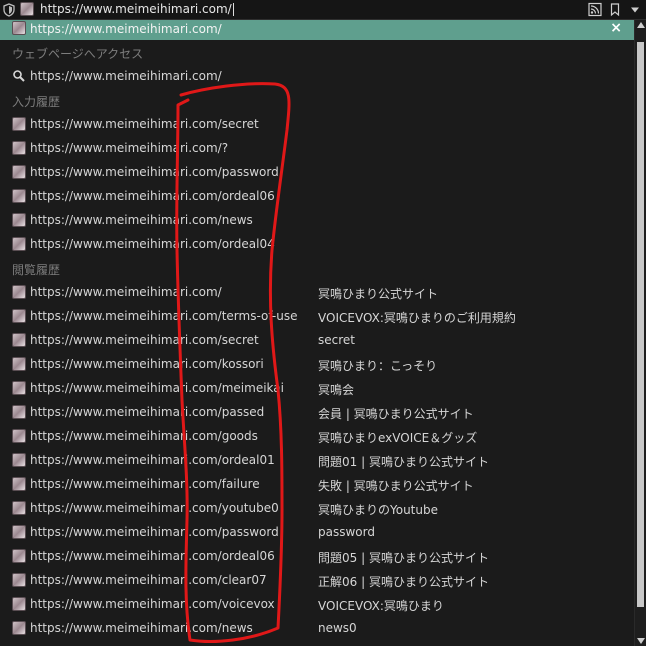 This screenshot has width=646, height=646. What do you see at coordinates (616, 28) in the screenshot?
I see `close-icon: ×` at bounding box center [616, 28].